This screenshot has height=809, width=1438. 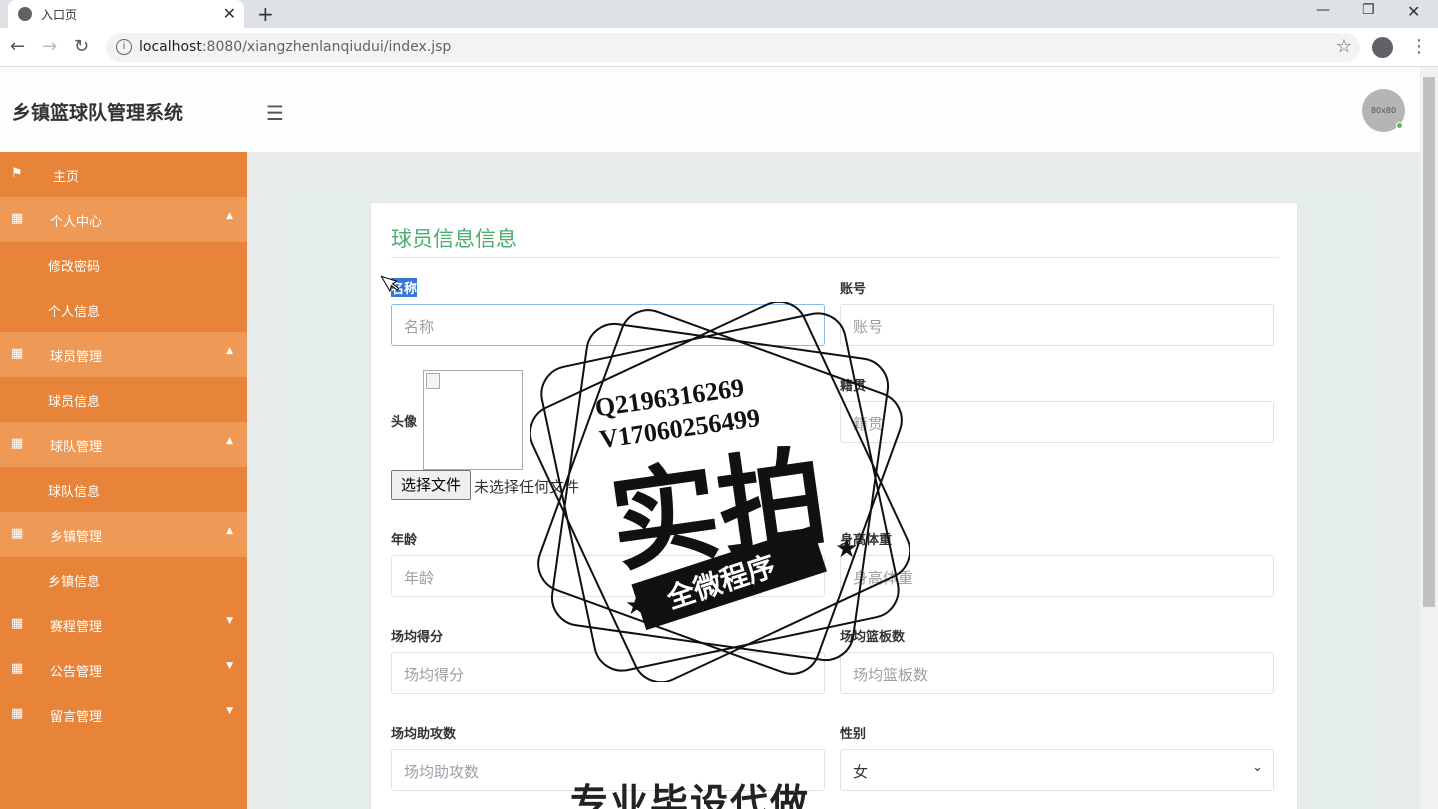 What do you see at coordinates (123, 219) in the screenshot?
I see `sidebar-item-personal-center: ▦ 个人中心 ▲` at bounding box center [123, 219].